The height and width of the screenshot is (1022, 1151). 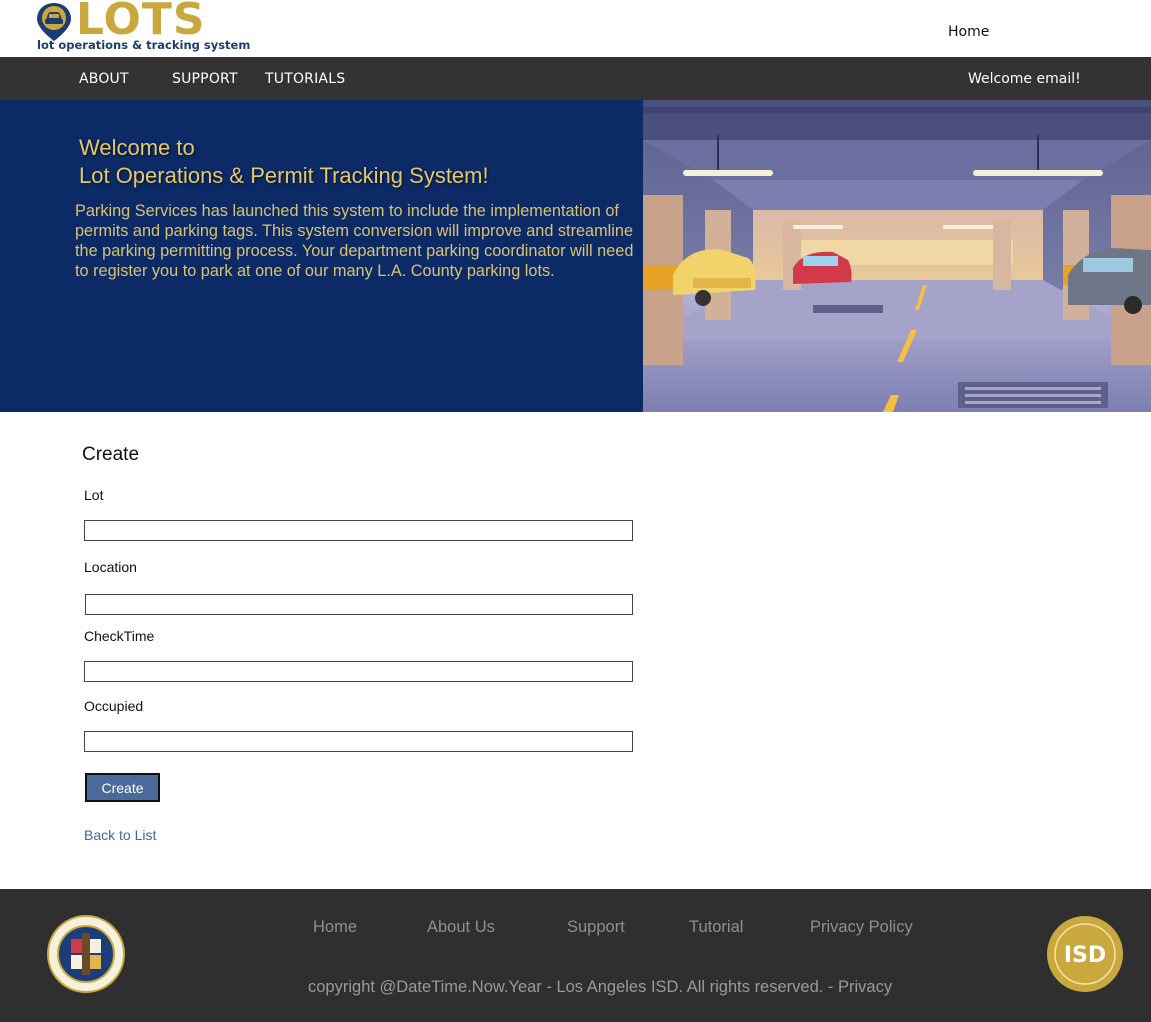 I want to click on hero-title-line1: Welcome to, so click(x=137, y=147).